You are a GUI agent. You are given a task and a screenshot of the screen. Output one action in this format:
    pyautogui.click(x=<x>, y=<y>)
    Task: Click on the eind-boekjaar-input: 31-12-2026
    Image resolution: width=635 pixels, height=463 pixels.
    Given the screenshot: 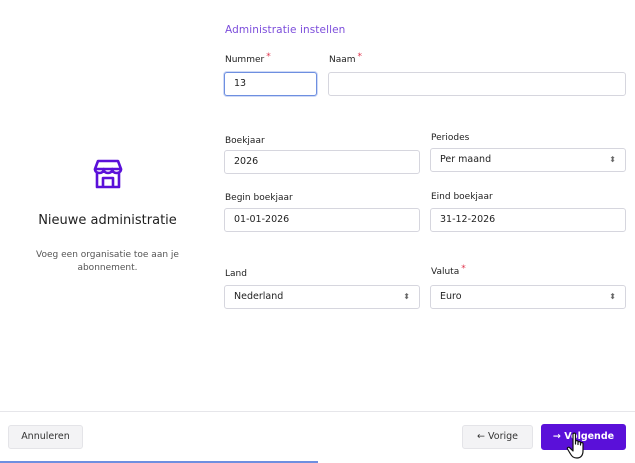 What is the action you would take?
    pyautogui.click(x=528, y=220)
    